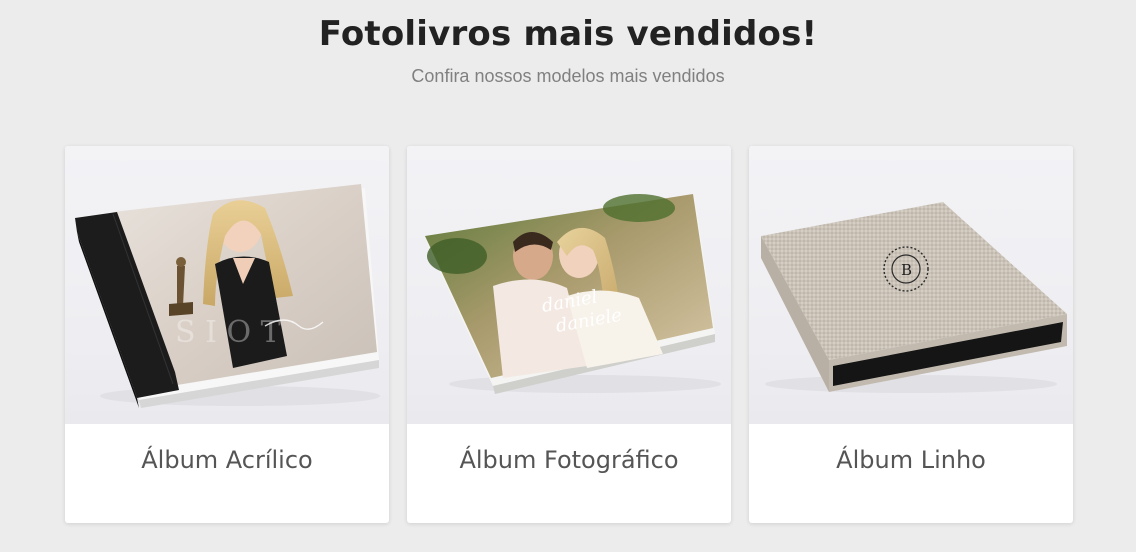 Image resolution: width=1136 pixels, height=552 pixels. What do you see at coordinates (911, 460) in the screenshot?
I see `product-label-linho: Álbum Linho` at bounding box center [911, 460].